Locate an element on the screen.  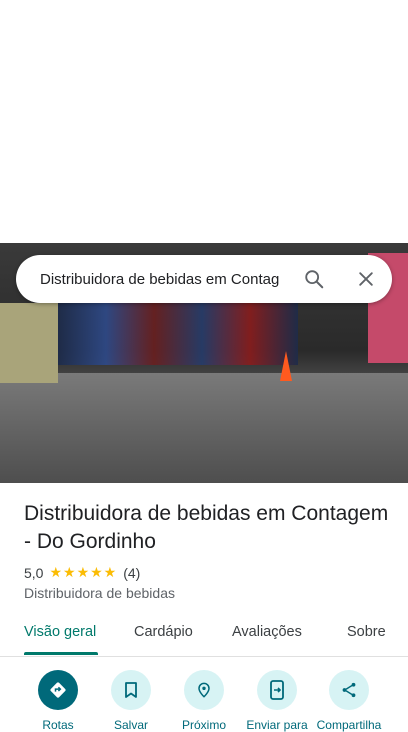
search-icon is located at coordinates (314, 279).